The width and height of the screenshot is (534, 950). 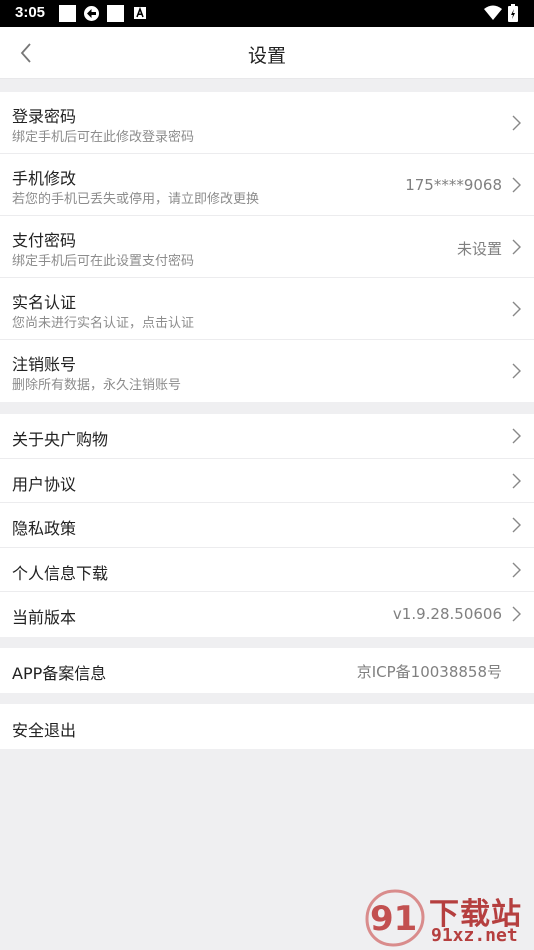 I want to click on personal-info-download-item: 个人信息下载, so click(x=267, y=570).